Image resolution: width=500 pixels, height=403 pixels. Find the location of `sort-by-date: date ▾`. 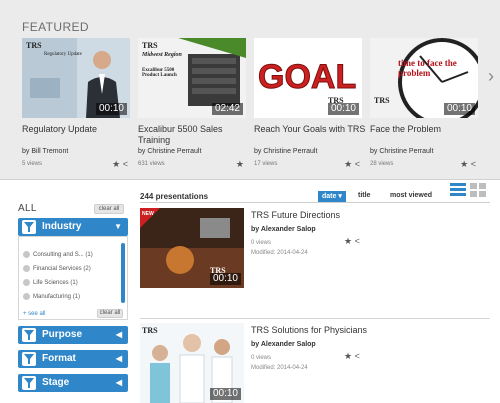

sort-by-date: date ▾ is located at coordinates (332, 196).